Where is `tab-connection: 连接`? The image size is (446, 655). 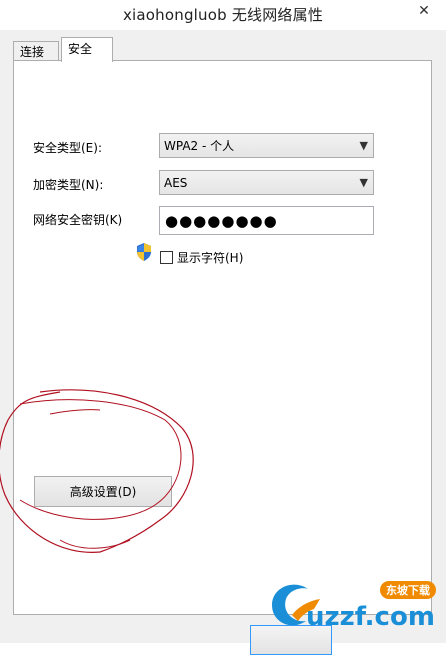 tab-connection: 连接 is located at coordinates (36, 51).